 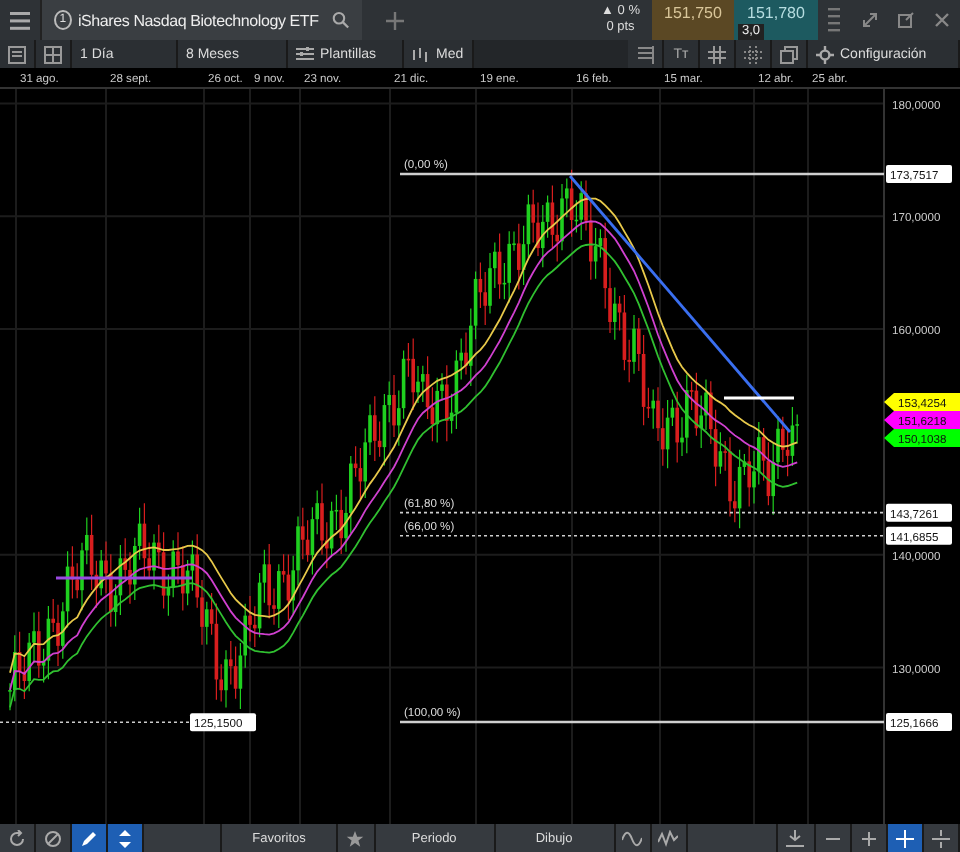 What do you see at coordinates (198, 20) in the screenshot?
I see `instrument-title: iShares Nasdaq Biotechnology ETF` at bounding box center [198, 20].